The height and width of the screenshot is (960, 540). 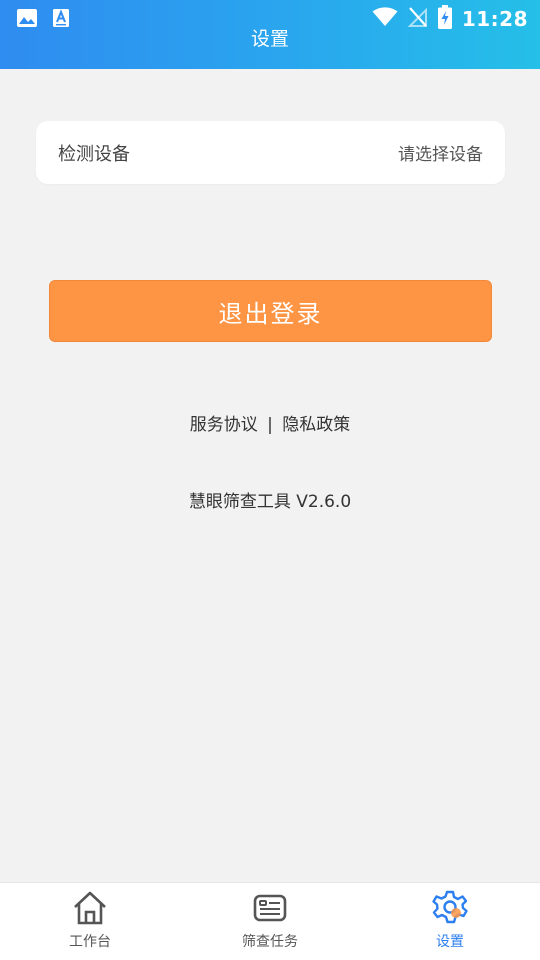 What do you see at coordinates (269, 39) in the screenshot?
I see `page-title: 设置` at bounding box center [269, 39].